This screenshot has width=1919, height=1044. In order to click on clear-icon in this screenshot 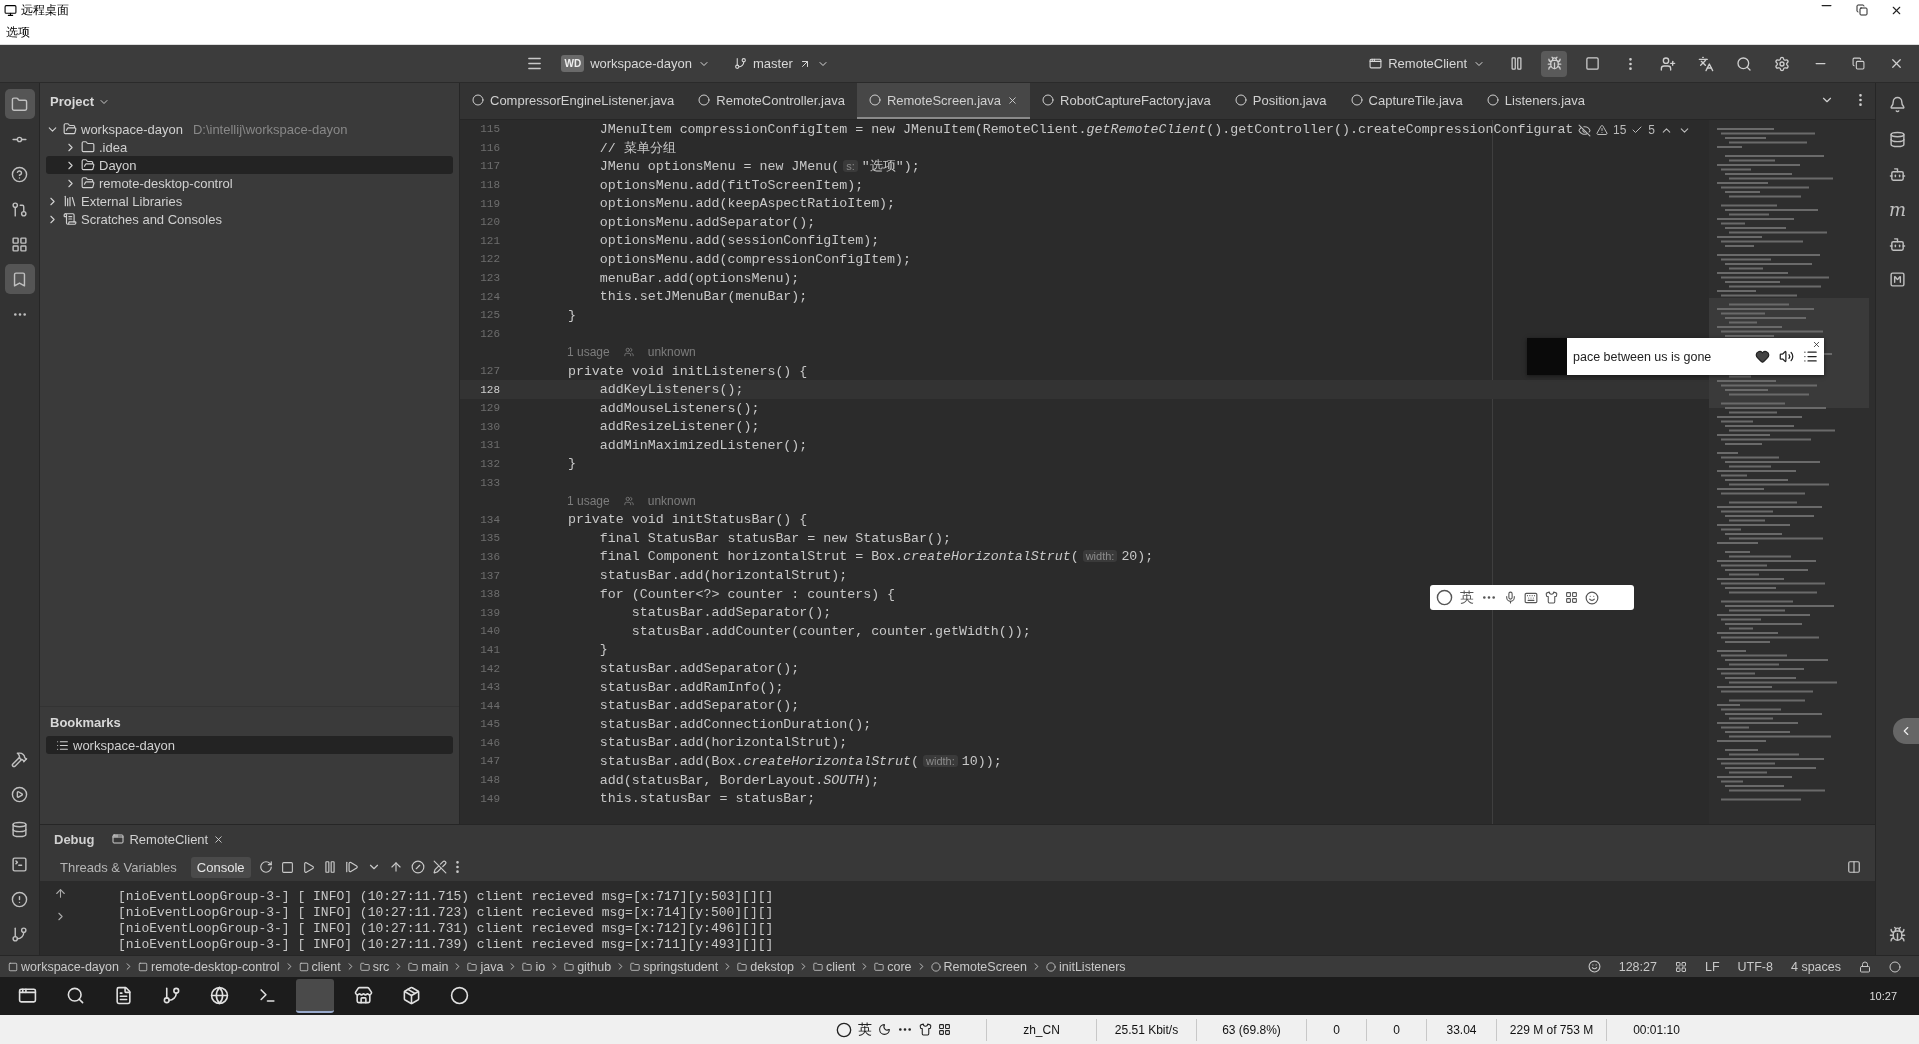, I will do `click(439, 867)`.